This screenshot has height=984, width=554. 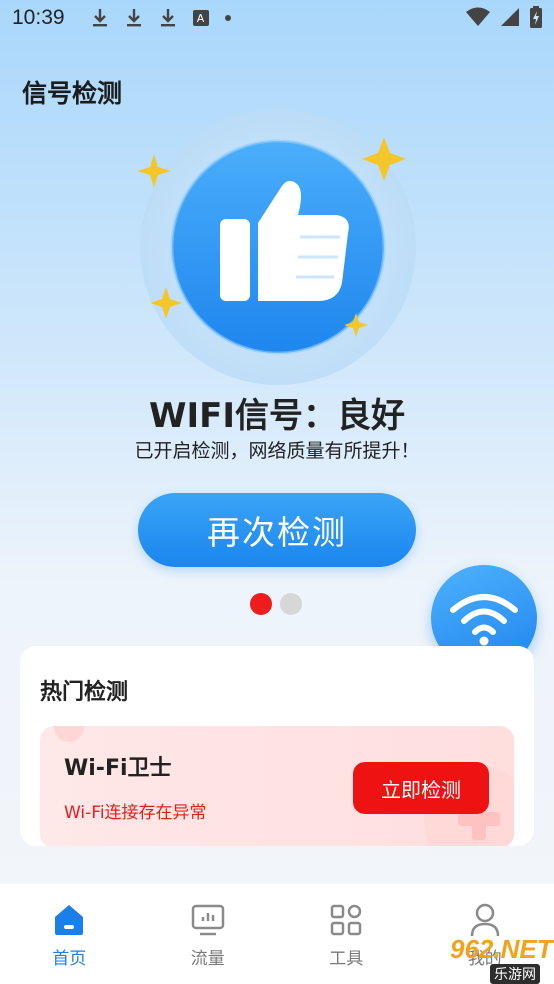 I want to click on nav-item-traffic: 流量, so click(x=208, y=934).